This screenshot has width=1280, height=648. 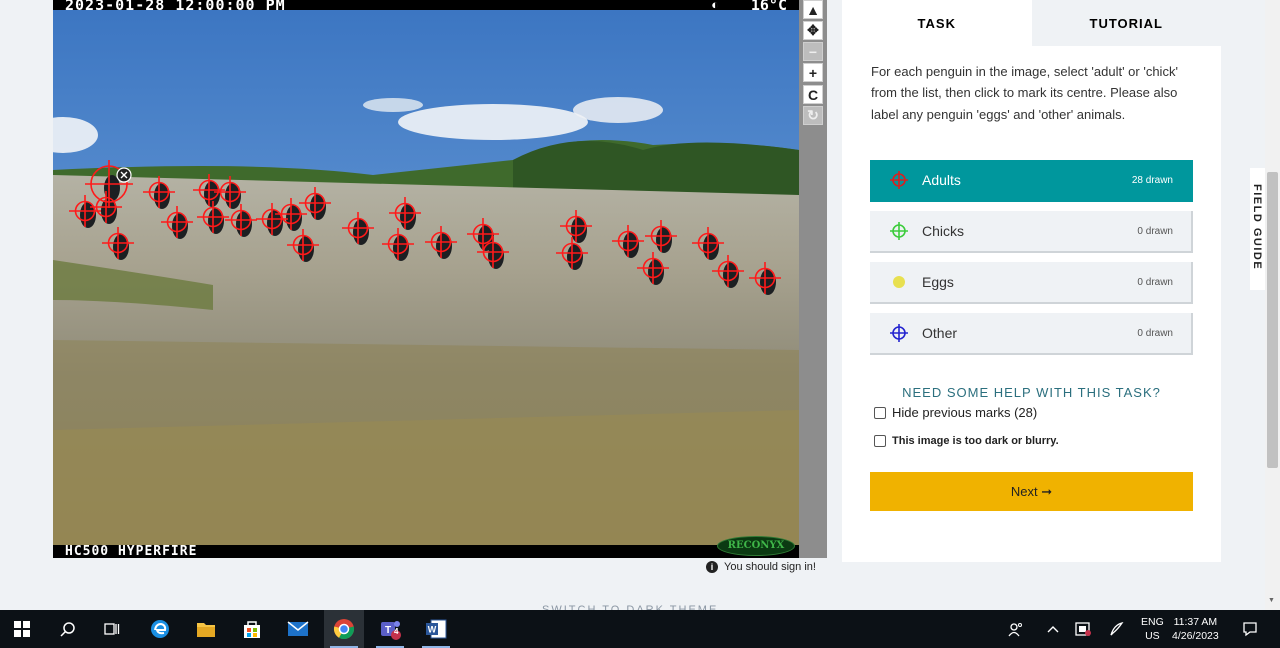 What do you see at coordinates (1272, 320) in the screenshot?
I see `scrollbar-thumb` at bounding box center [1272, 320].